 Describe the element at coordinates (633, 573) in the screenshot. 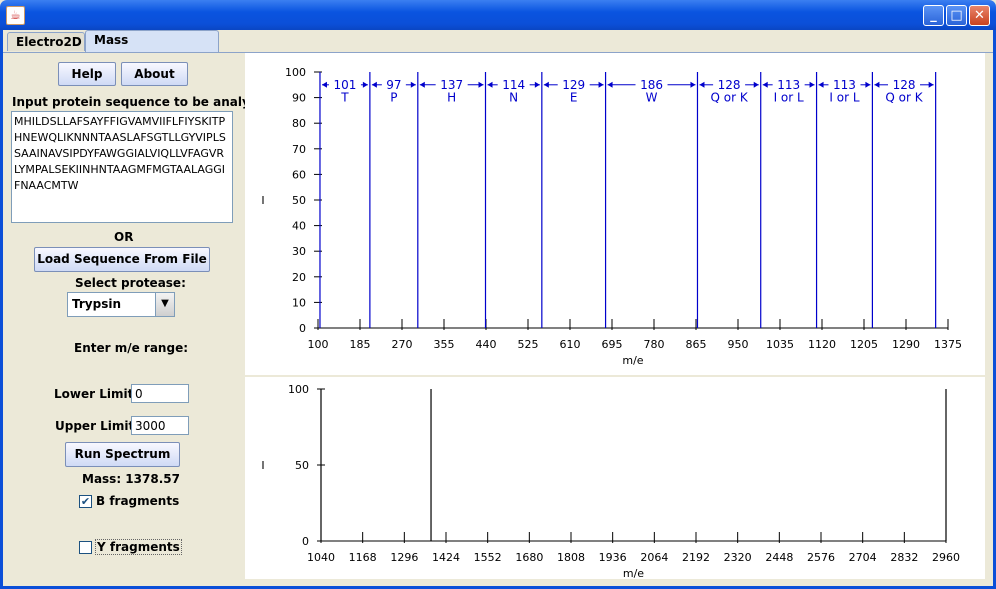

I see `x-axis-label: m/e` at that location.